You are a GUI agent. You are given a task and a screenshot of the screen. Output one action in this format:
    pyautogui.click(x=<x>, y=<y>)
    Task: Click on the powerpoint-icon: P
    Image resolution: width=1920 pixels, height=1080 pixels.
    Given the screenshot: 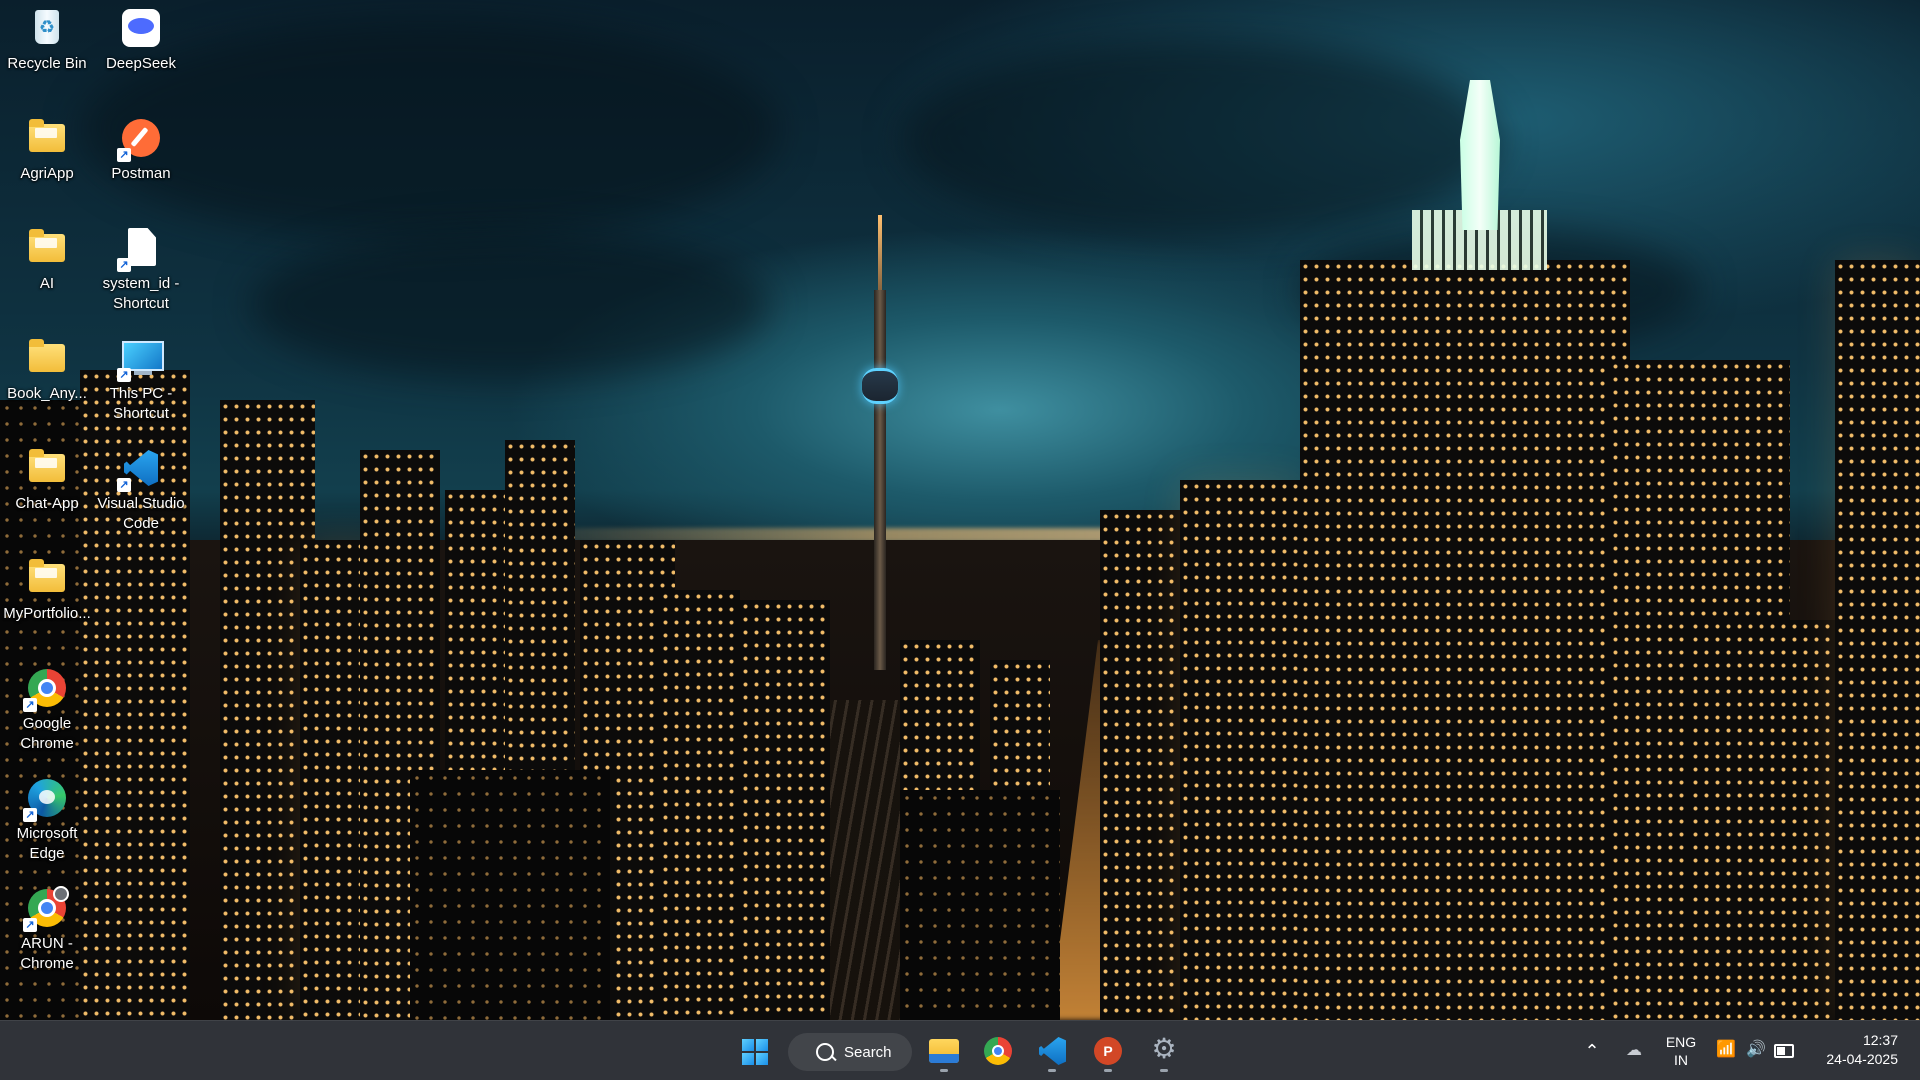 What is the action you would take?
    pyautogui.click(x=1108, y=1051)
    